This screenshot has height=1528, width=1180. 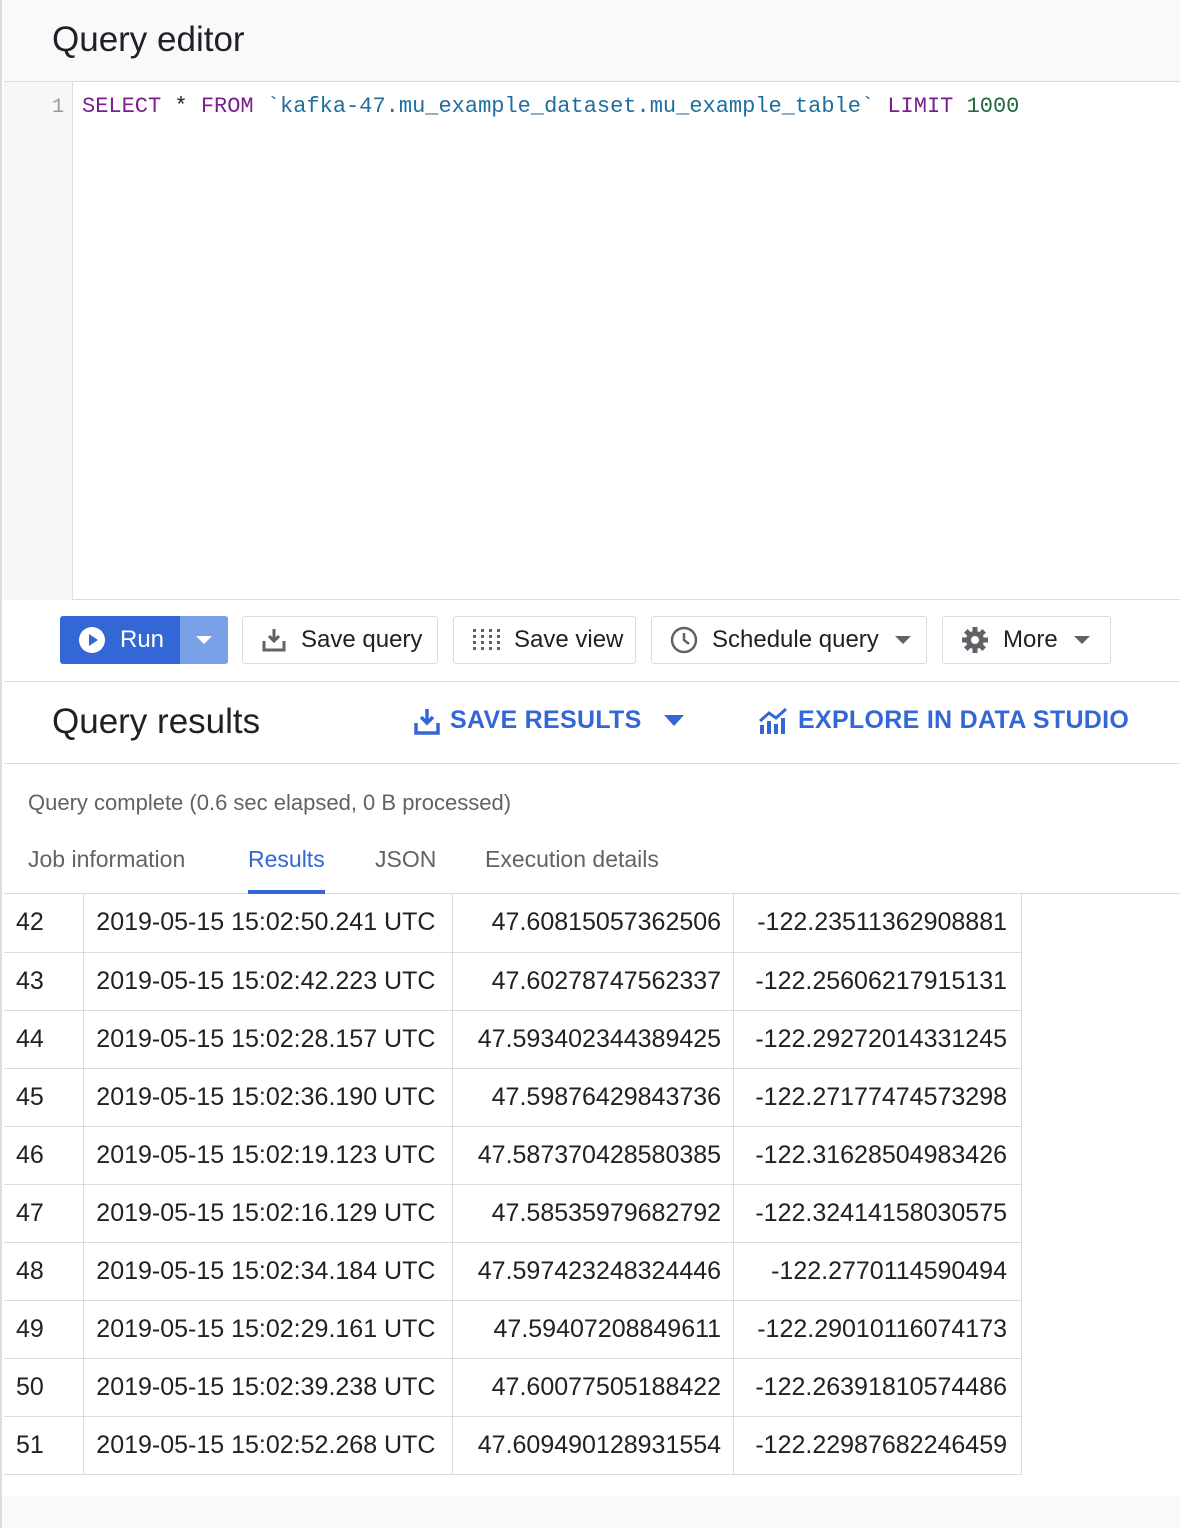 I want to click on sql-keyword-limit: LIMIT, so click(x=920, y=106).